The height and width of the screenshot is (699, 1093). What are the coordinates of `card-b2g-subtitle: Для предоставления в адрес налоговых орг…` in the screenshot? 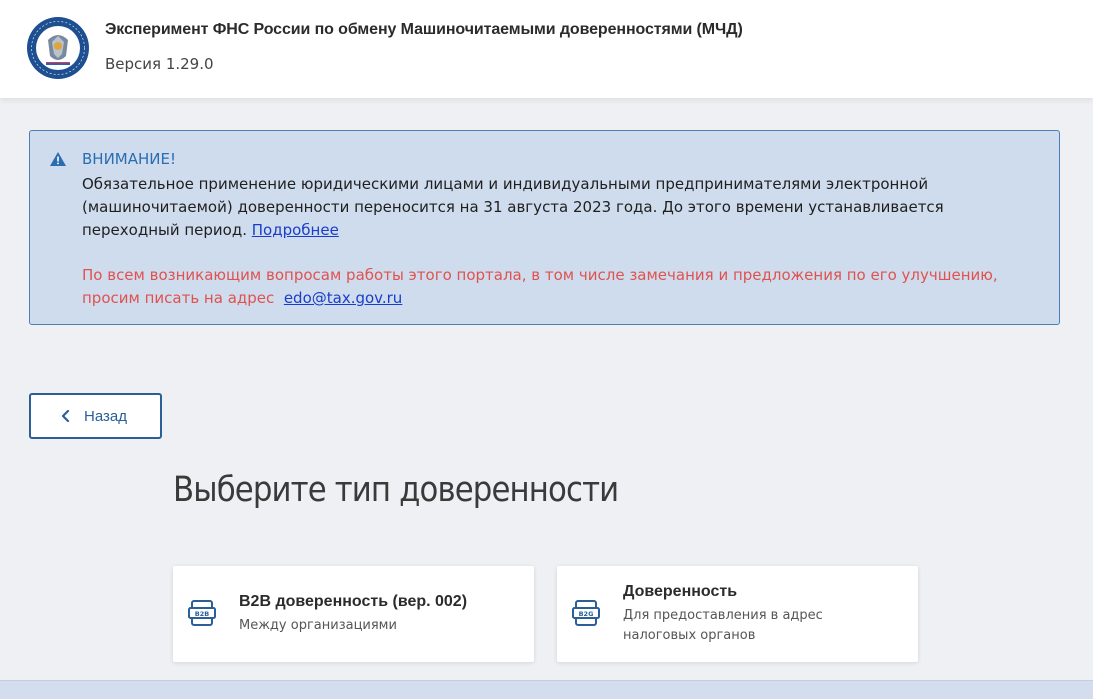 It's located at (723, 625).